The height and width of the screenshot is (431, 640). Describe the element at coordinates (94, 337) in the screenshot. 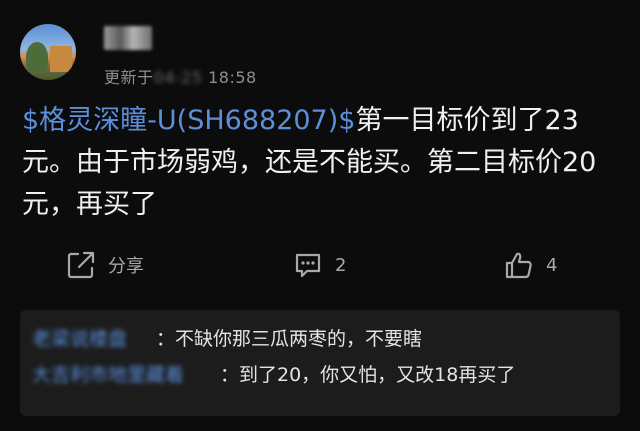

I see `reply-author-blurred: 老梁说楼盘` at that location.